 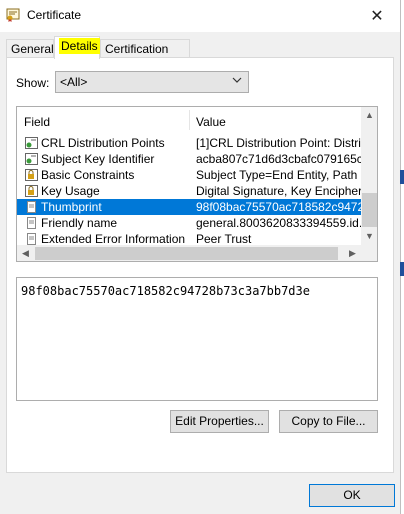 What do you see at coordinates (88, 175) in the screenshot?
I see `list-item-field: Basic Constraints` at bounding box center [88, 175].